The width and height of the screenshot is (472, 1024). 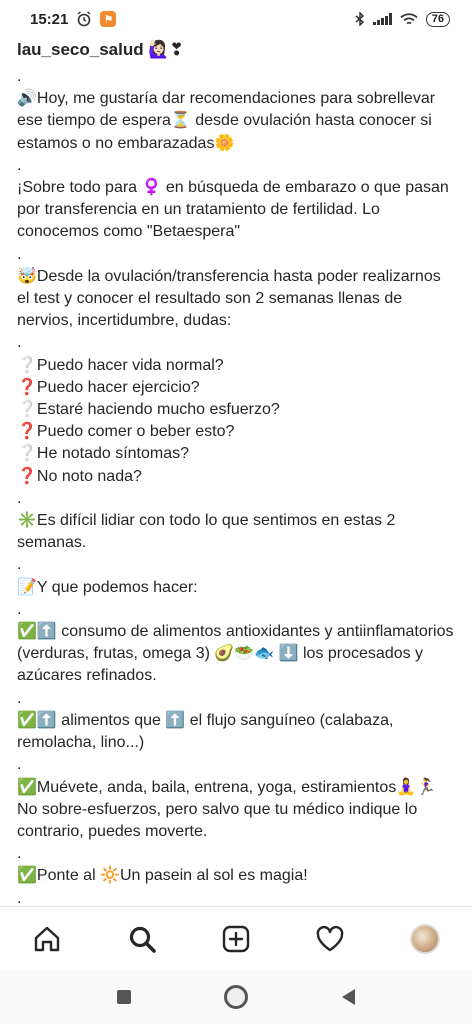 I want to click on battery-indicator: 76, so click(x=437, y=19).